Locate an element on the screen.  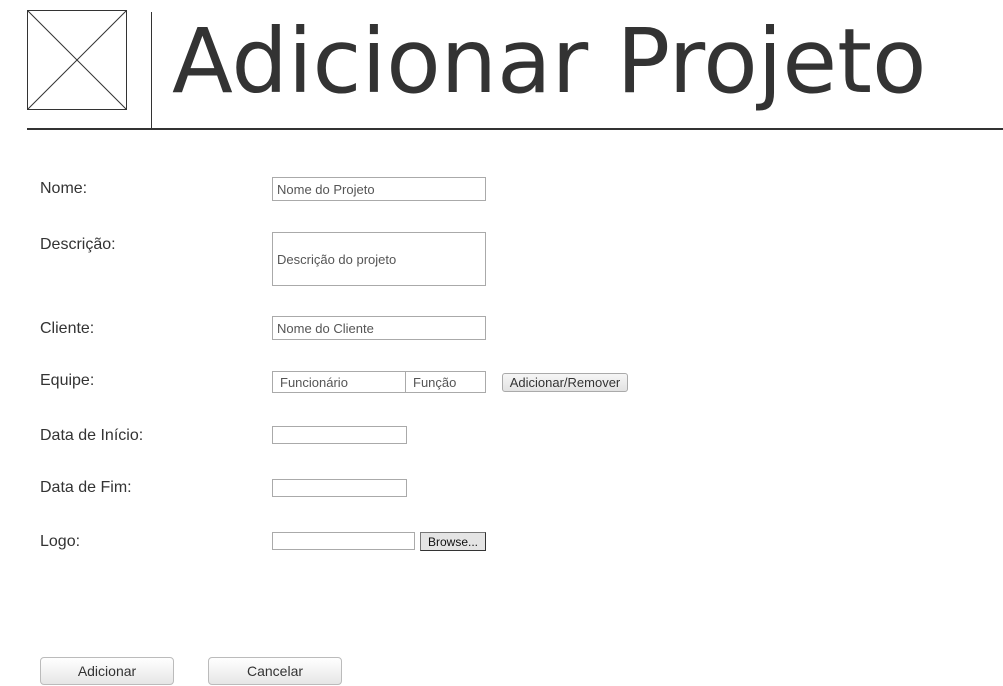
equipe-field: Funcionário Função is located at coordinates (379, 382).